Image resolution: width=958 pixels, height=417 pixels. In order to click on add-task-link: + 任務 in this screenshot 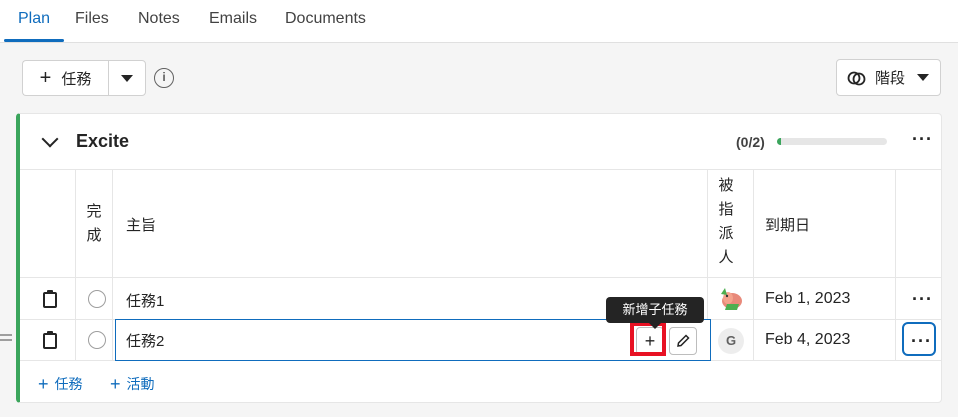, I will do `click(60, 384)`.